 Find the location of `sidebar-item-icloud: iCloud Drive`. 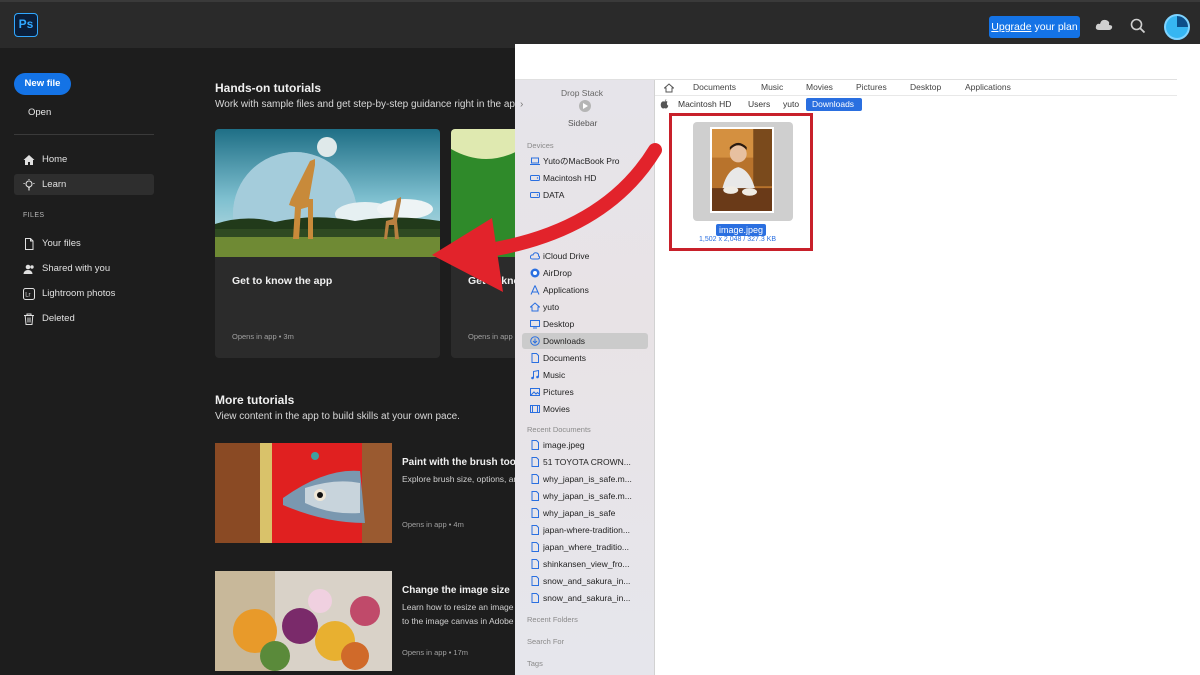

sidebar-item-icloud: iCloud Drive is located at coordinates (585, 256).